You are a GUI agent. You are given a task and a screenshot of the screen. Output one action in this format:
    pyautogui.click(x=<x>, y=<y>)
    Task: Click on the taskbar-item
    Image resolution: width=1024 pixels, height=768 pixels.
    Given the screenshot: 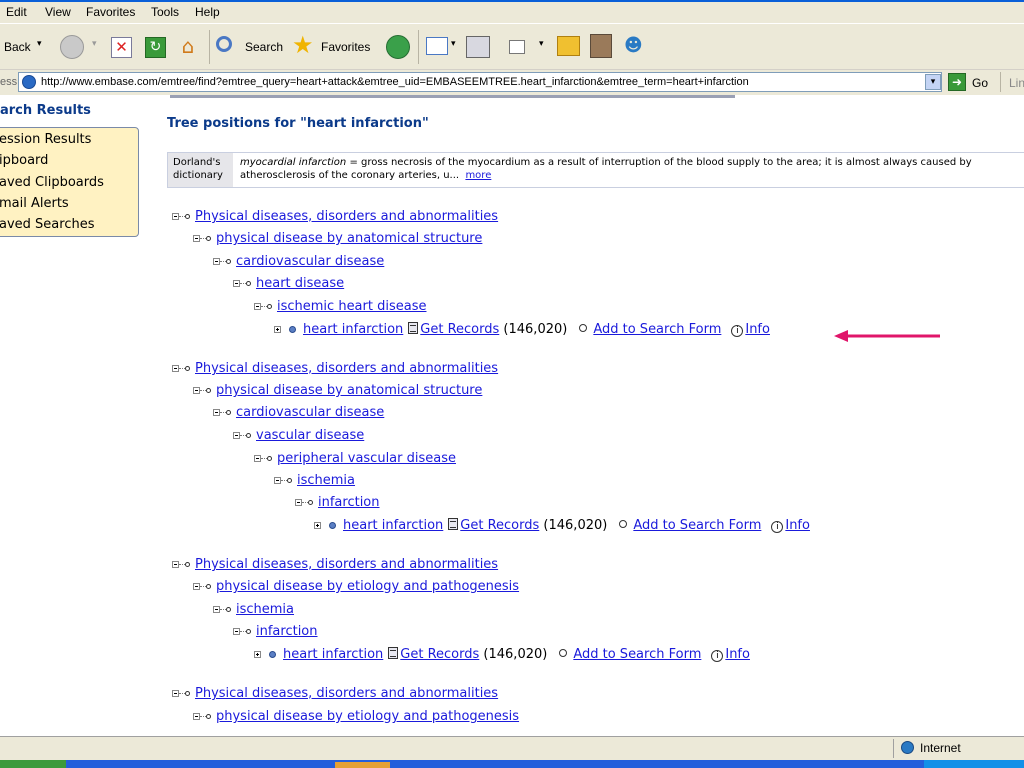 What is the action you would take?
    pyautogui.click(x=362, y=765)
    